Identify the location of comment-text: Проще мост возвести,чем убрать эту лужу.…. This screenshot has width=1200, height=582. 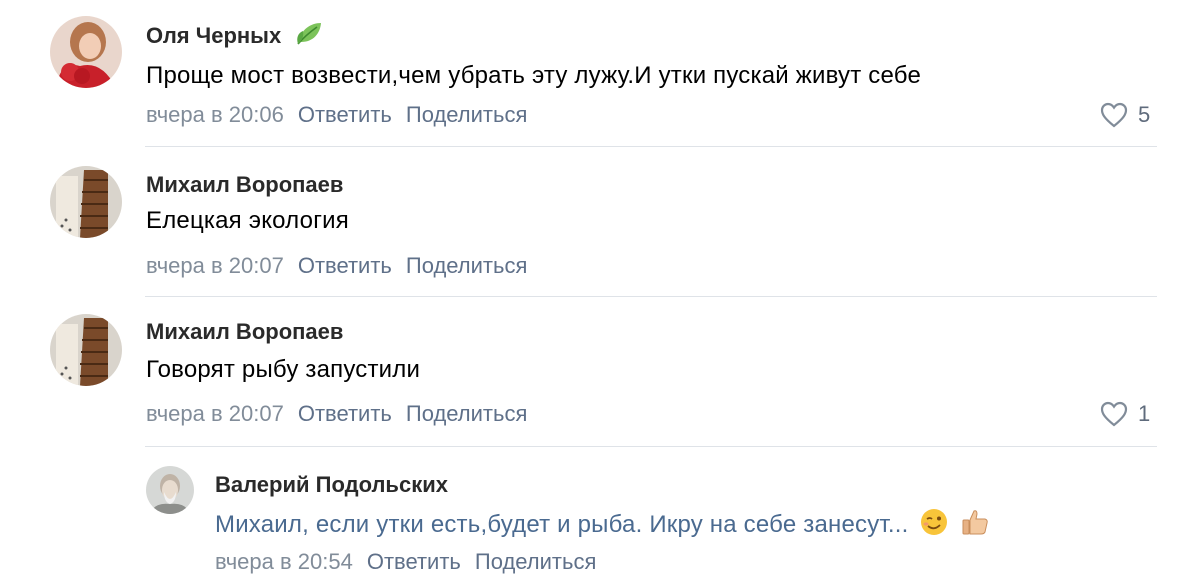
(533, 75).